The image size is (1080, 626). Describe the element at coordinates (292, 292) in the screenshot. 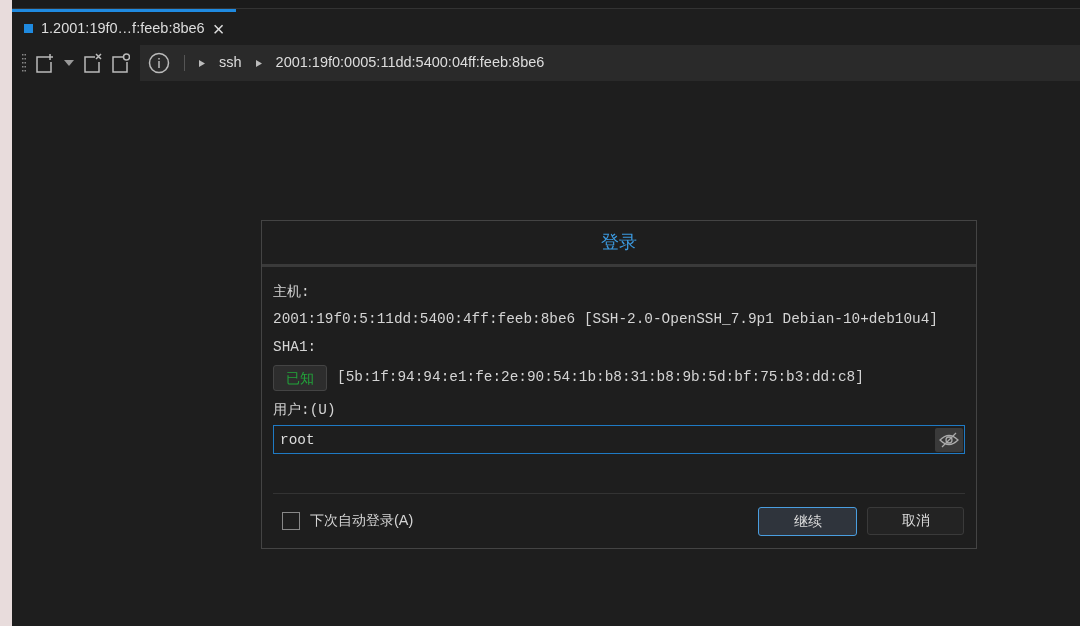

I see `host-label: 主机:` at that location.